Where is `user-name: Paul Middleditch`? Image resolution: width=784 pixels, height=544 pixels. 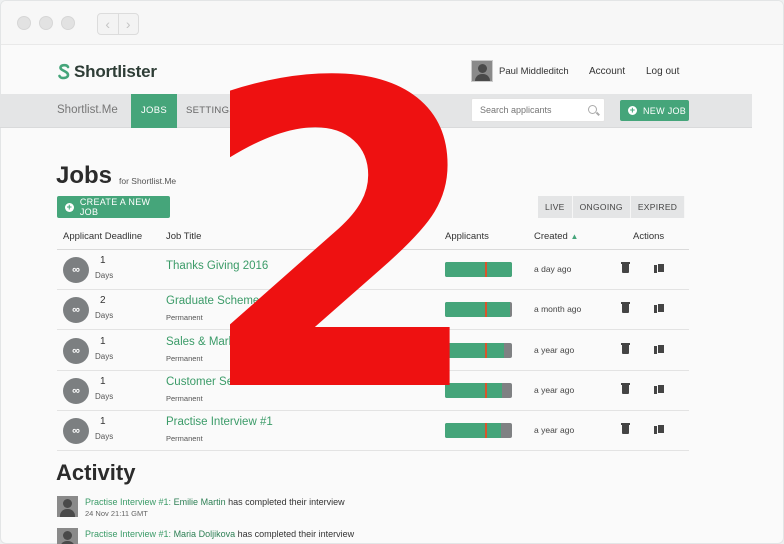 user-name: Paul Middleditch is located at coordinates (534, 71).